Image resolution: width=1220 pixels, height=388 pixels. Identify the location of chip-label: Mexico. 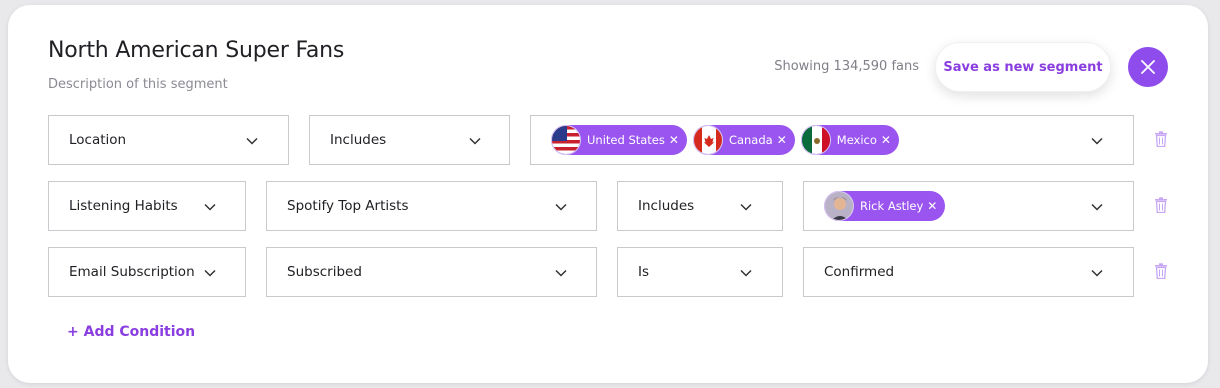
(856, 140).